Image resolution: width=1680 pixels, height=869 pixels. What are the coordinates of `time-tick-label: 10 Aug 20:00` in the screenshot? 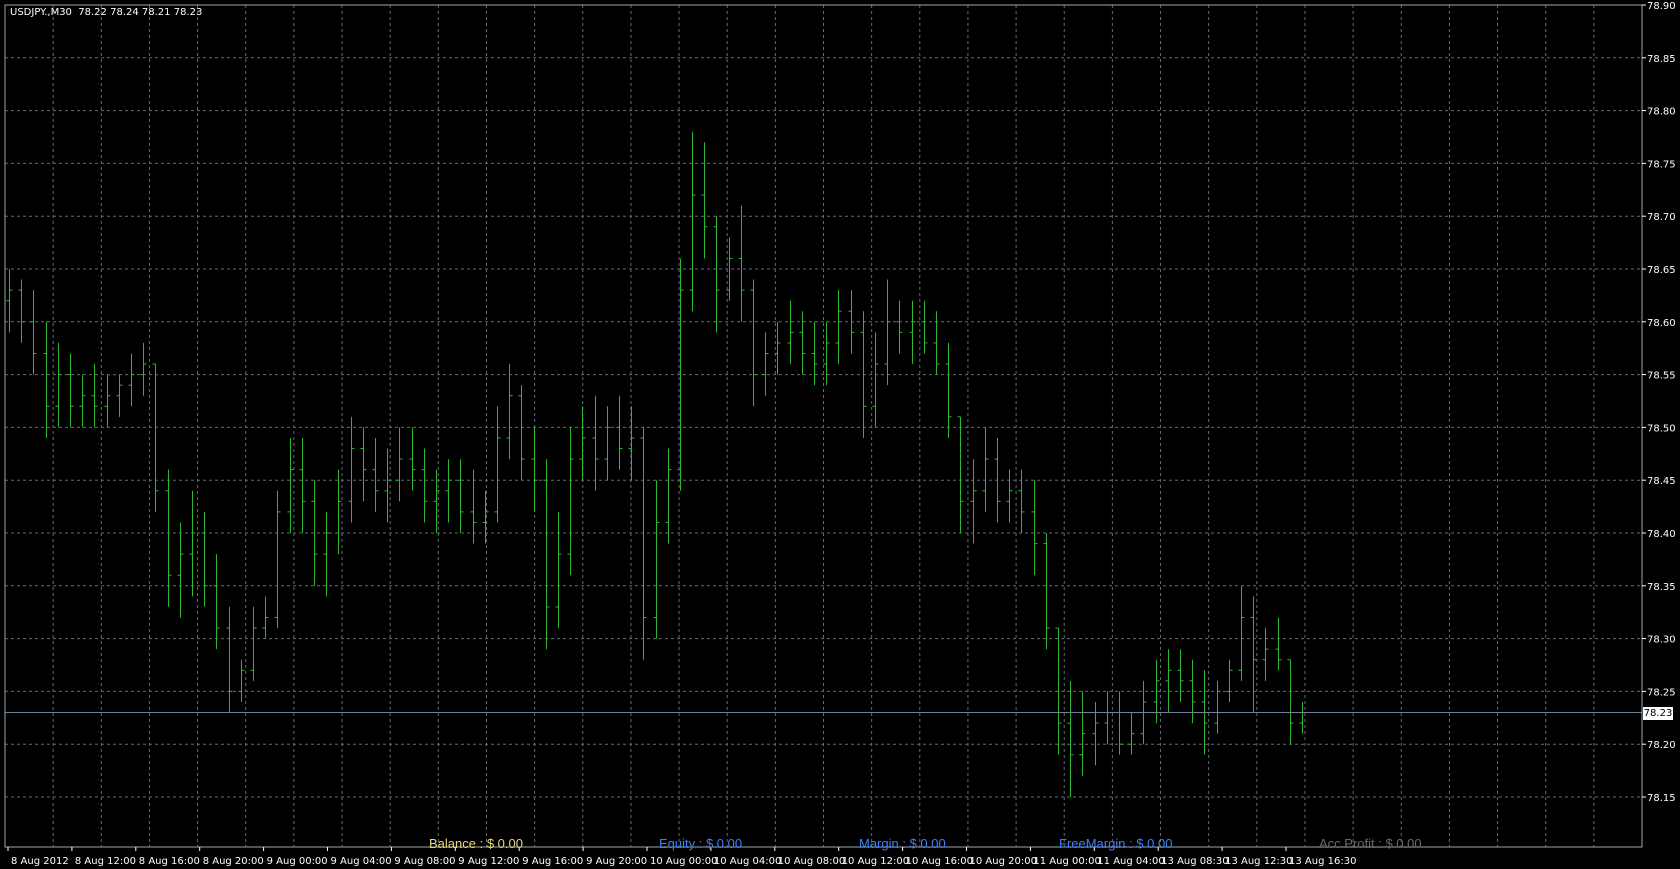 It's located at (1003, 861).